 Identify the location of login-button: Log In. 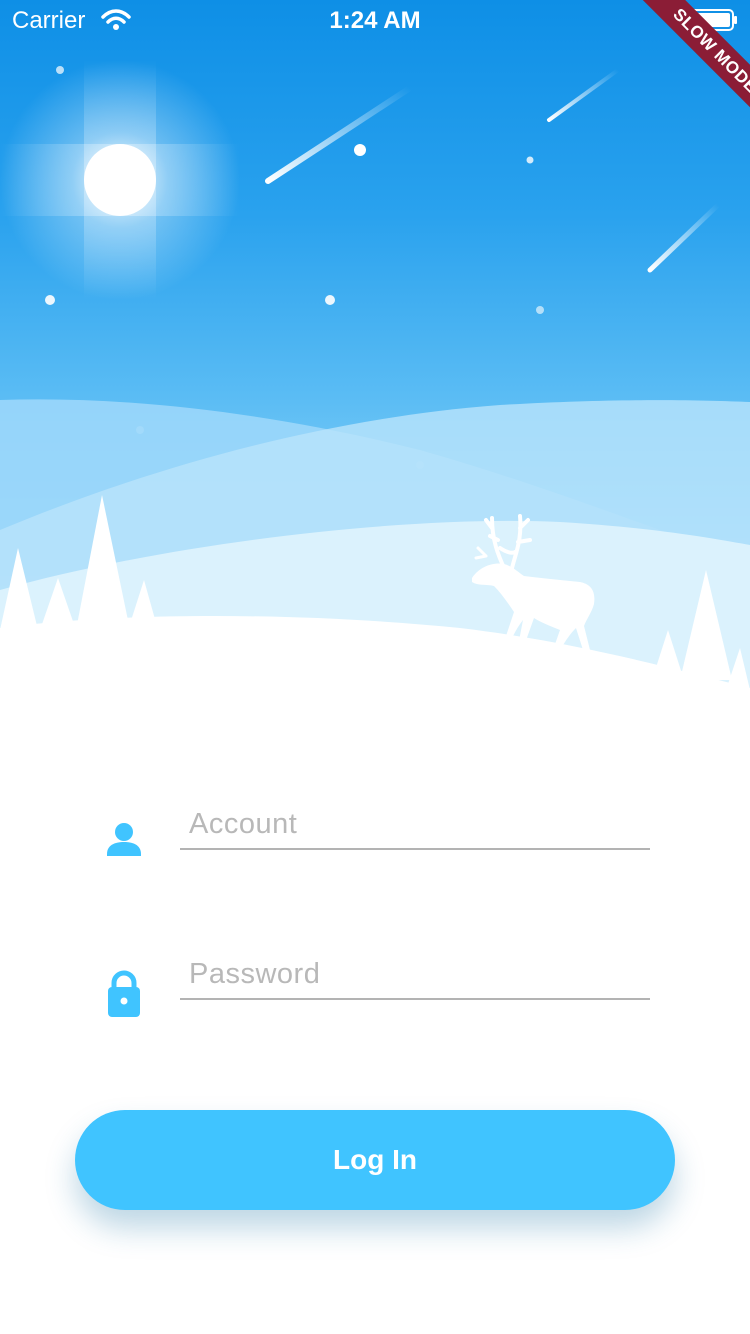
(375, 1160).